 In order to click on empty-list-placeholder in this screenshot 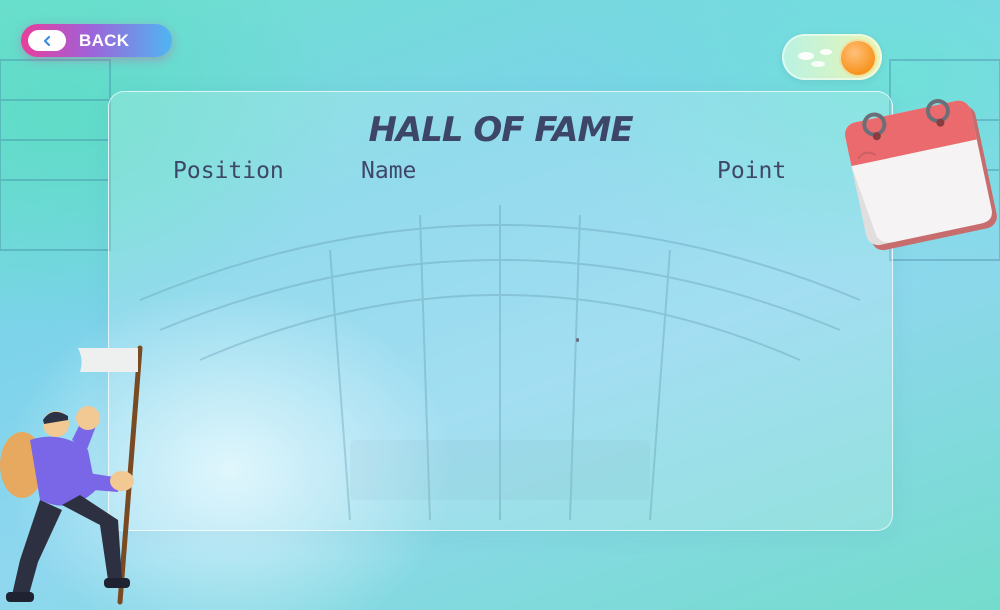, I will do `click(577, 340)`.